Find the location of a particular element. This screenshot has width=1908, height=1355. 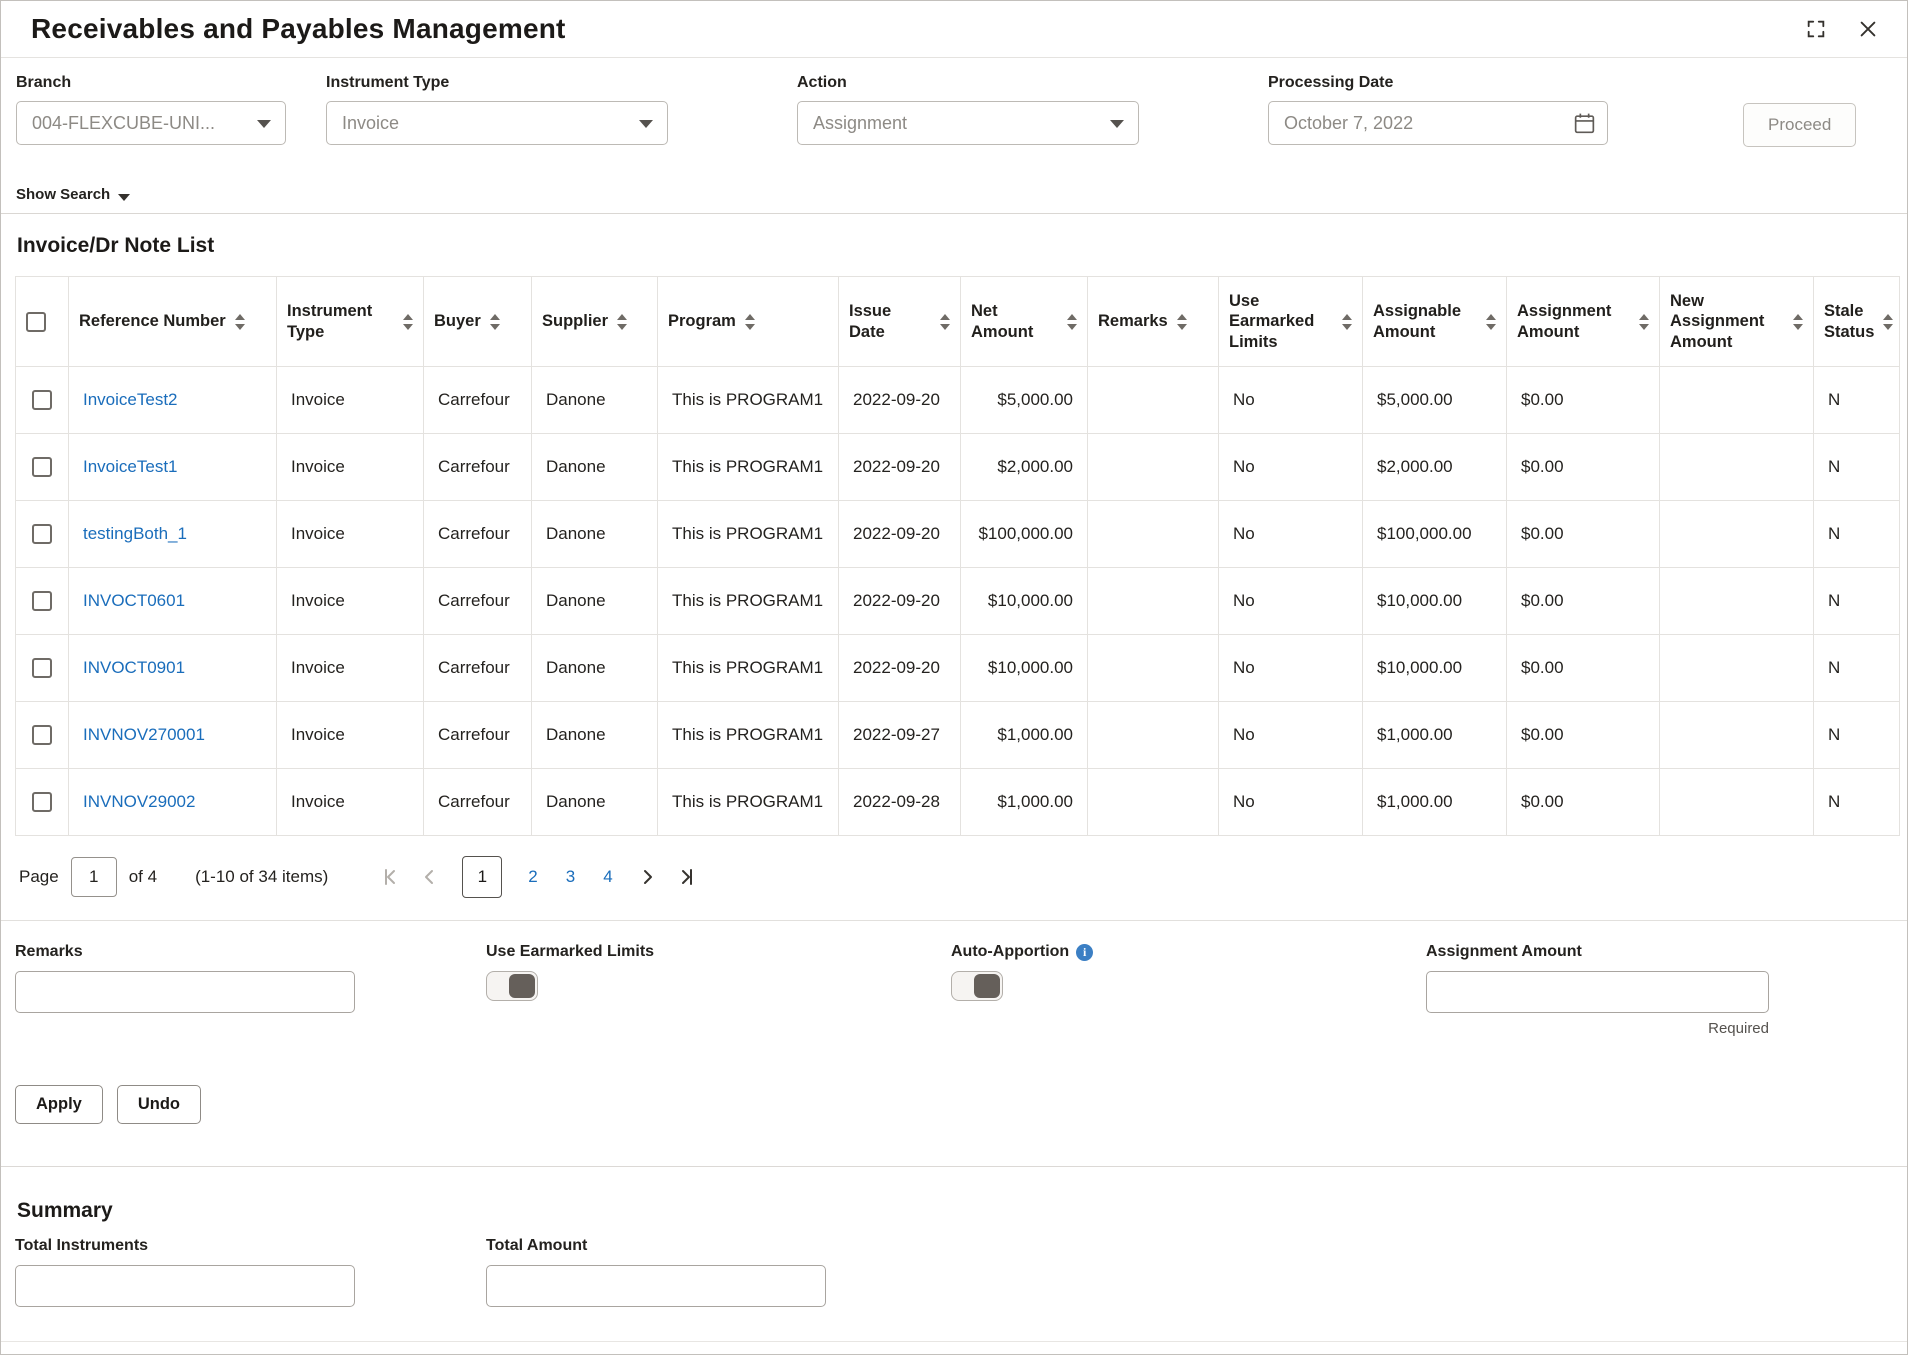

reference-link: testingBoth_1 is located at coordinates (135, 533).